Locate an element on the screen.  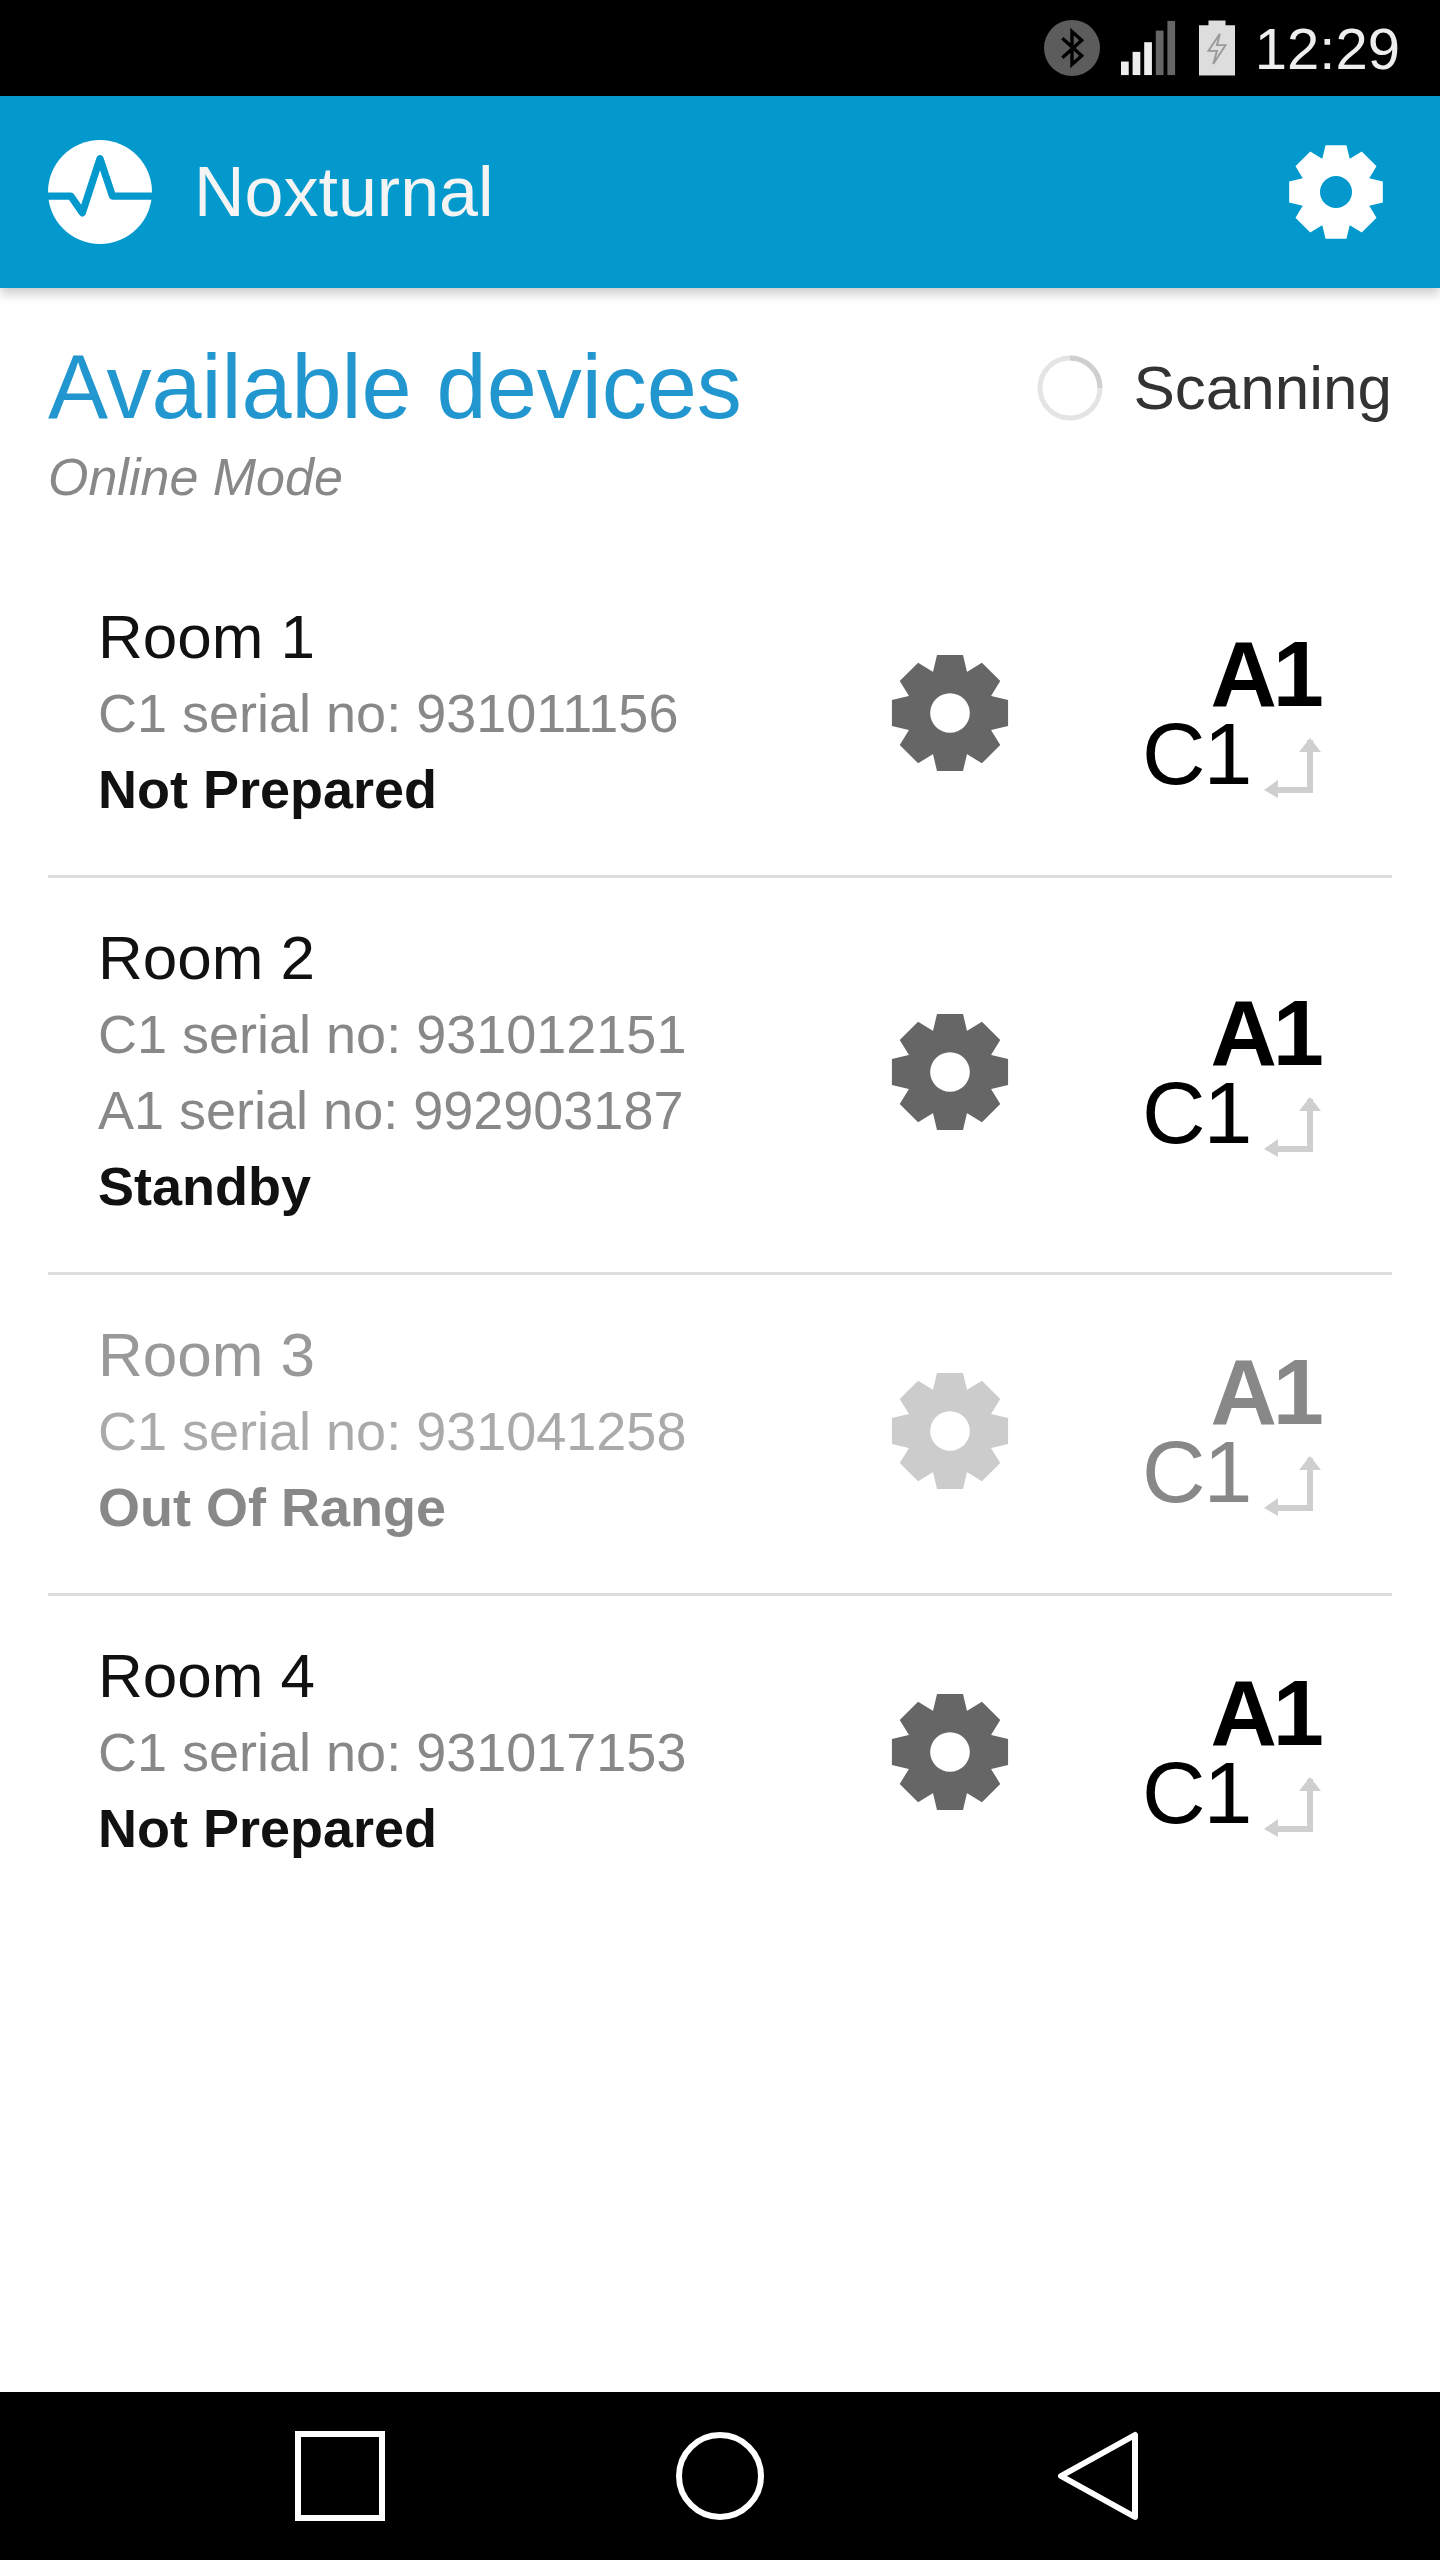
device-status: Out Of Range is located at coordinates (272, 1507).